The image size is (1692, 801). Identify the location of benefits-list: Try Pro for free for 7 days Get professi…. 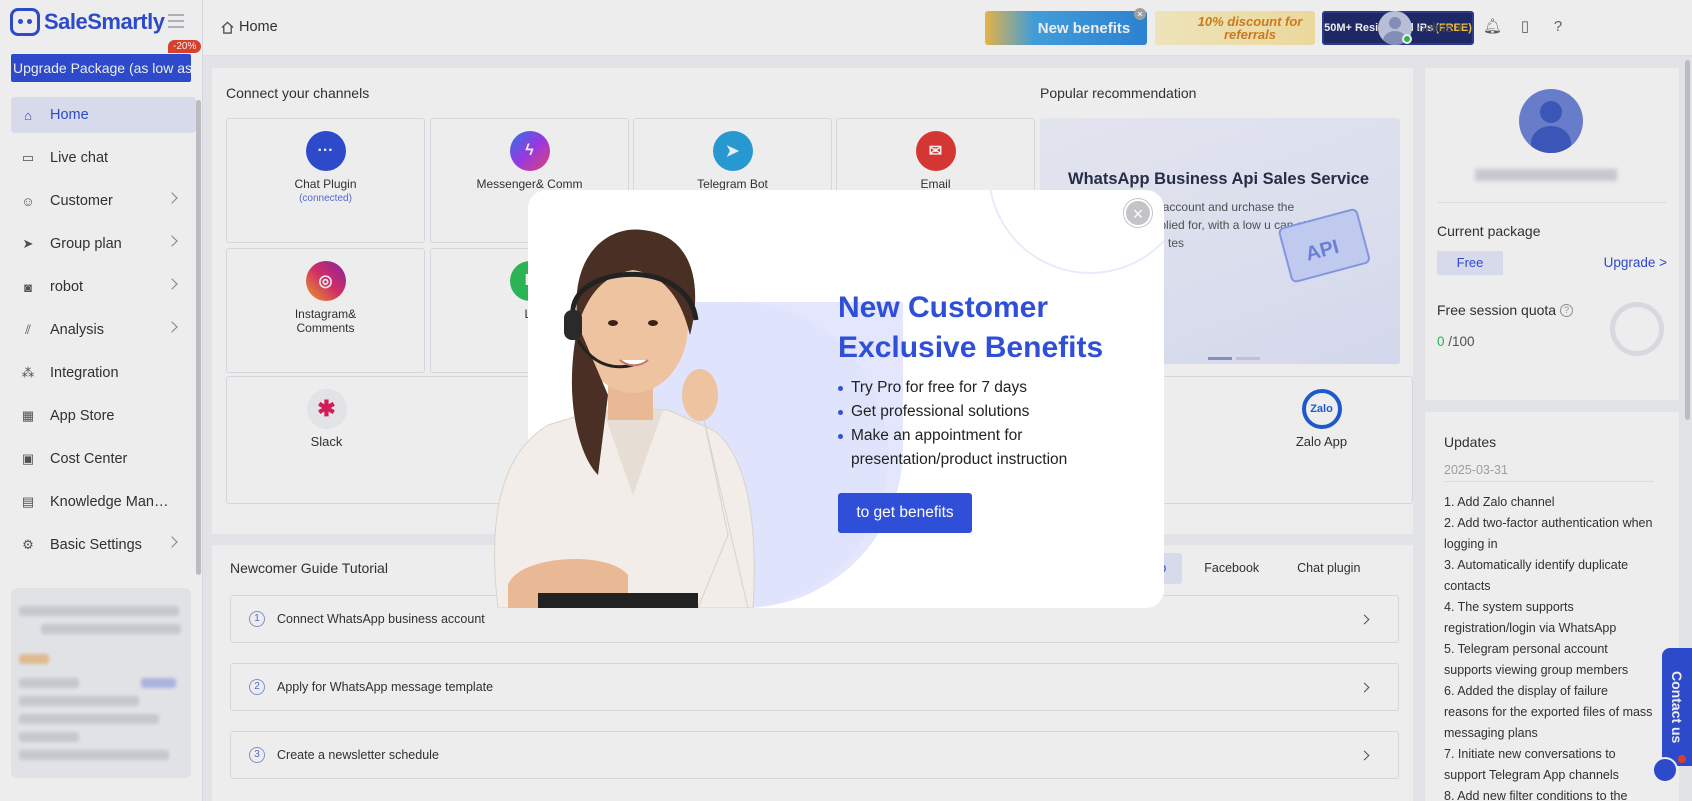
(988, 424).